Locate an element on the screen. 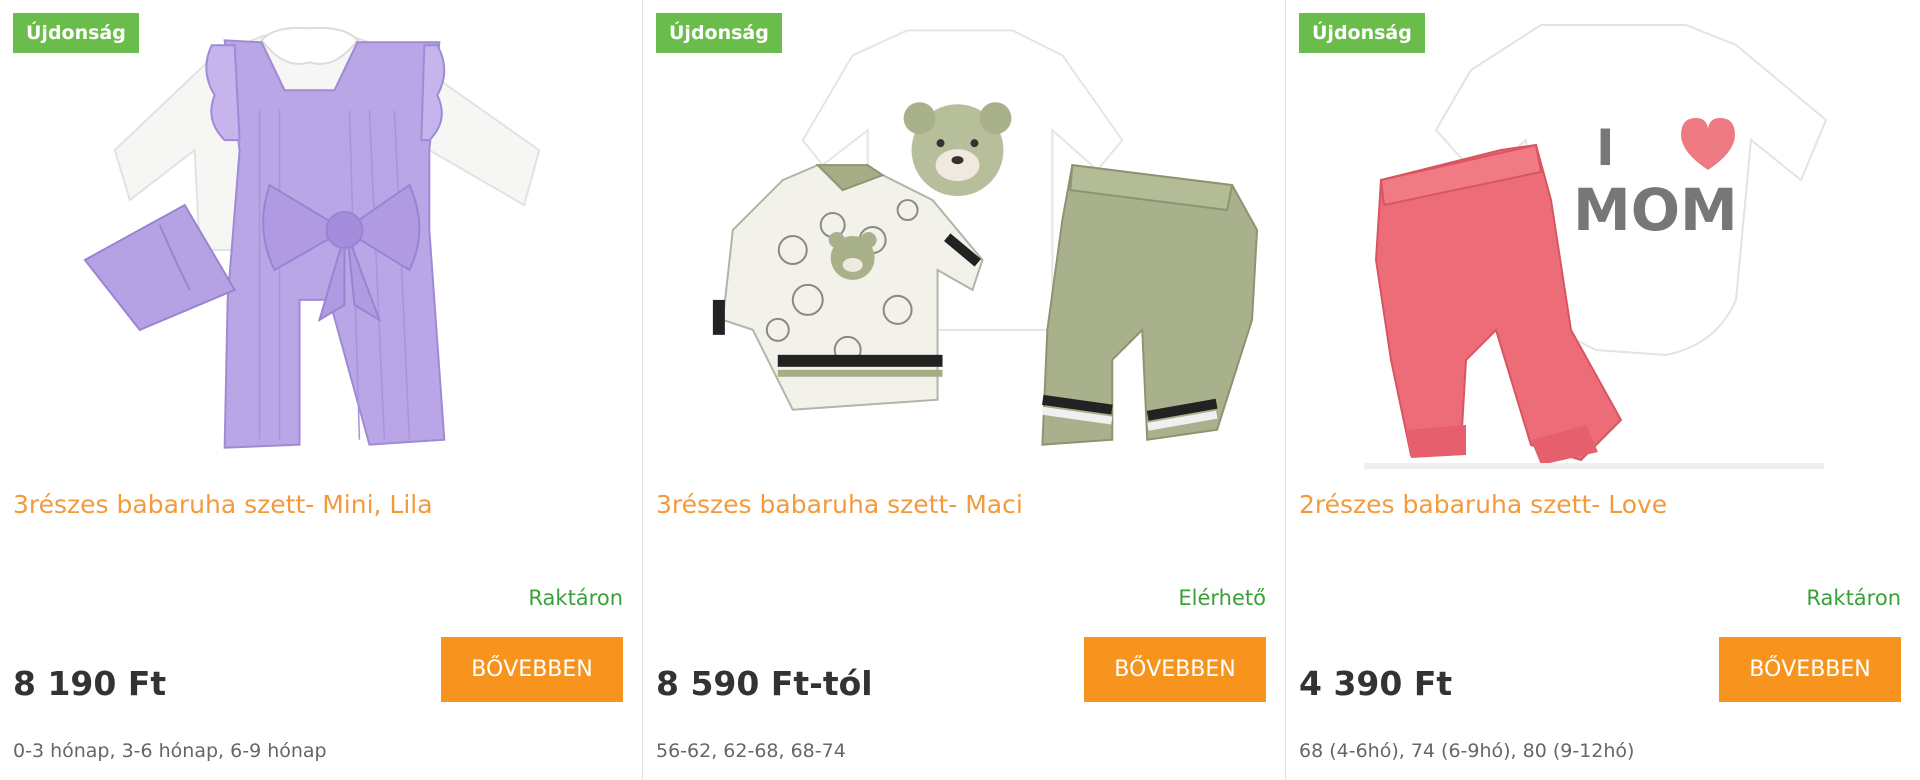  stock-status: Elérhető is located at coordinates (1222, 598).